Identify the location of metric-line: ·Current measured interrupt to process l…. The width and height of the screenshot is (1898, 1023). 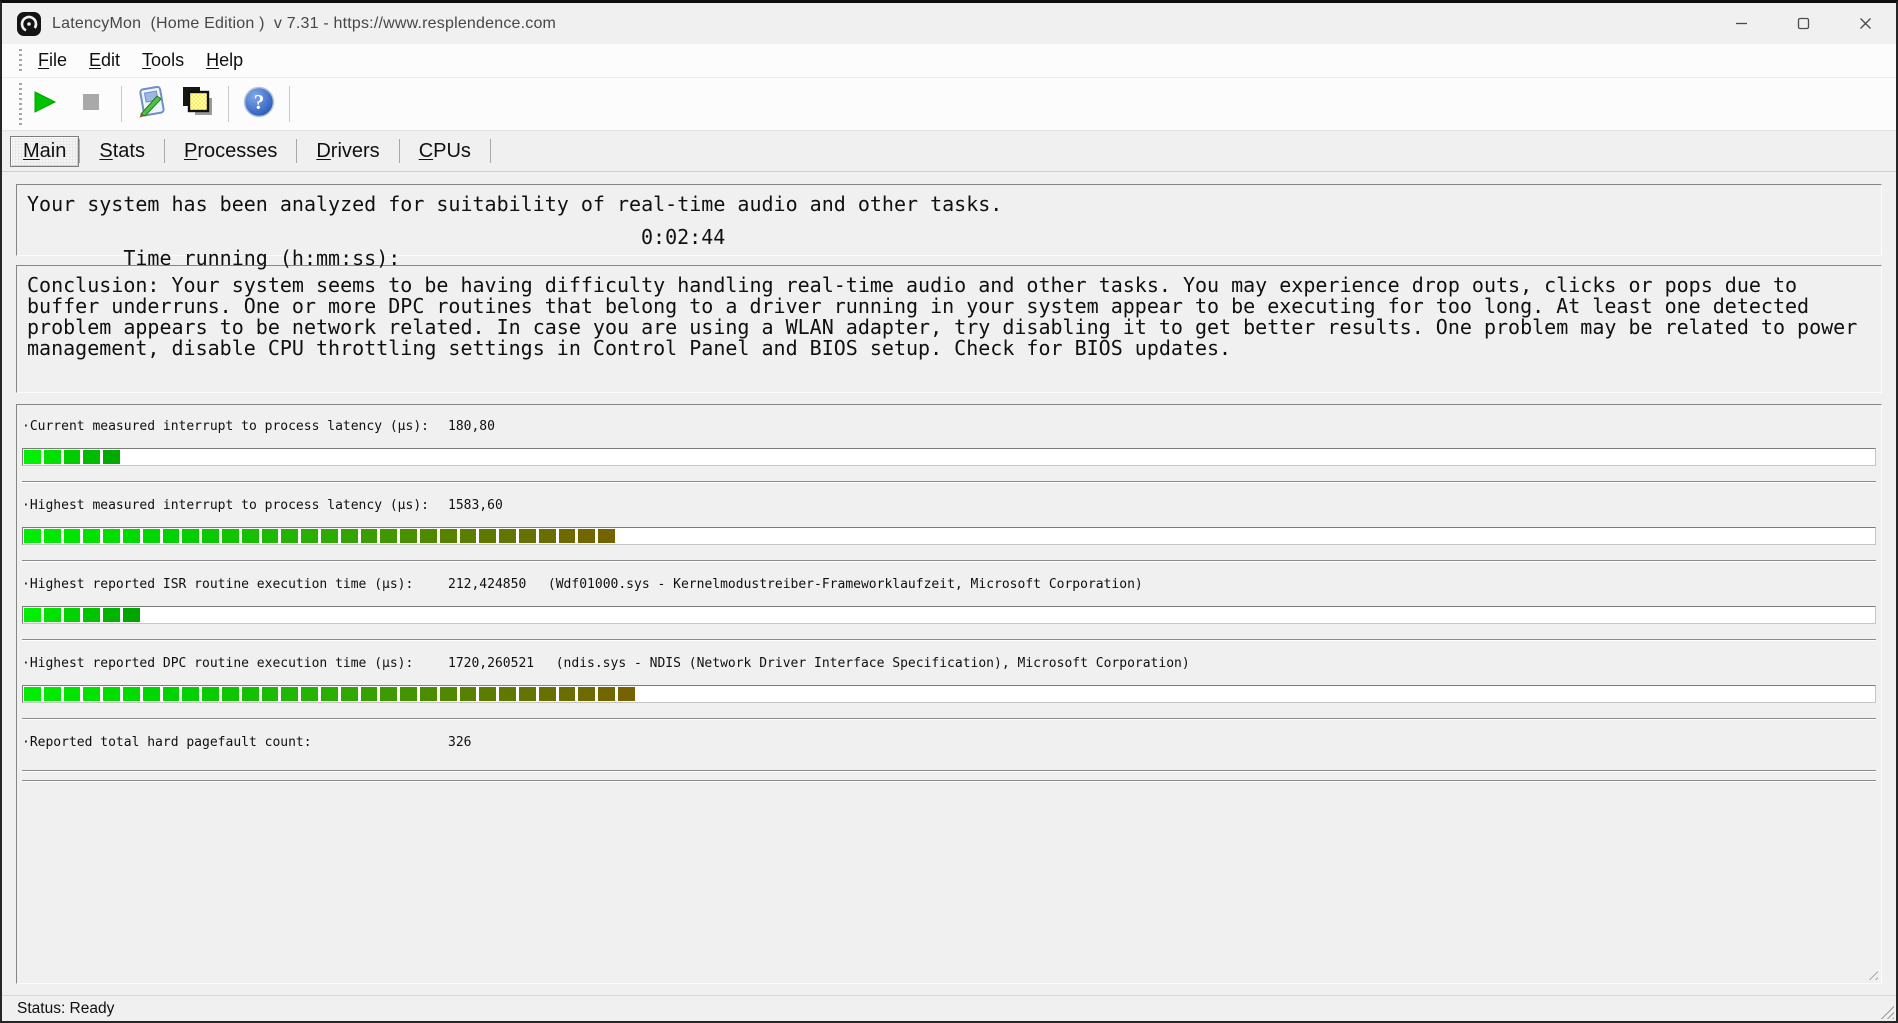
(949, 428).